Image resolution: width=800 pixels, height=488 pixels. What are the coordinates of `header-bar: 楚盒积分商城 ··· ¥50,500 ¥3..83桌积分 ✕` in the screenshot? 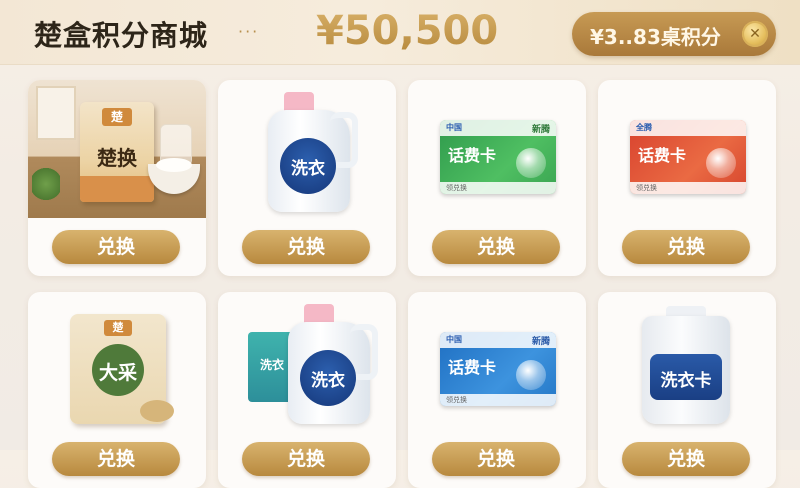 It's located at (400, 32).